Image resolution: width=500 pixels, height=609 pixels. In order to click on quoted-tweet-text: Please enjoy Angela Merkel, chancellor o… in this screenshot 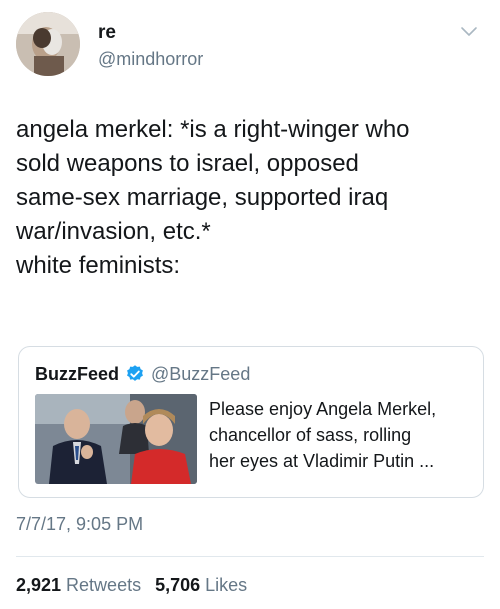, I will do `click(343, 435)`.